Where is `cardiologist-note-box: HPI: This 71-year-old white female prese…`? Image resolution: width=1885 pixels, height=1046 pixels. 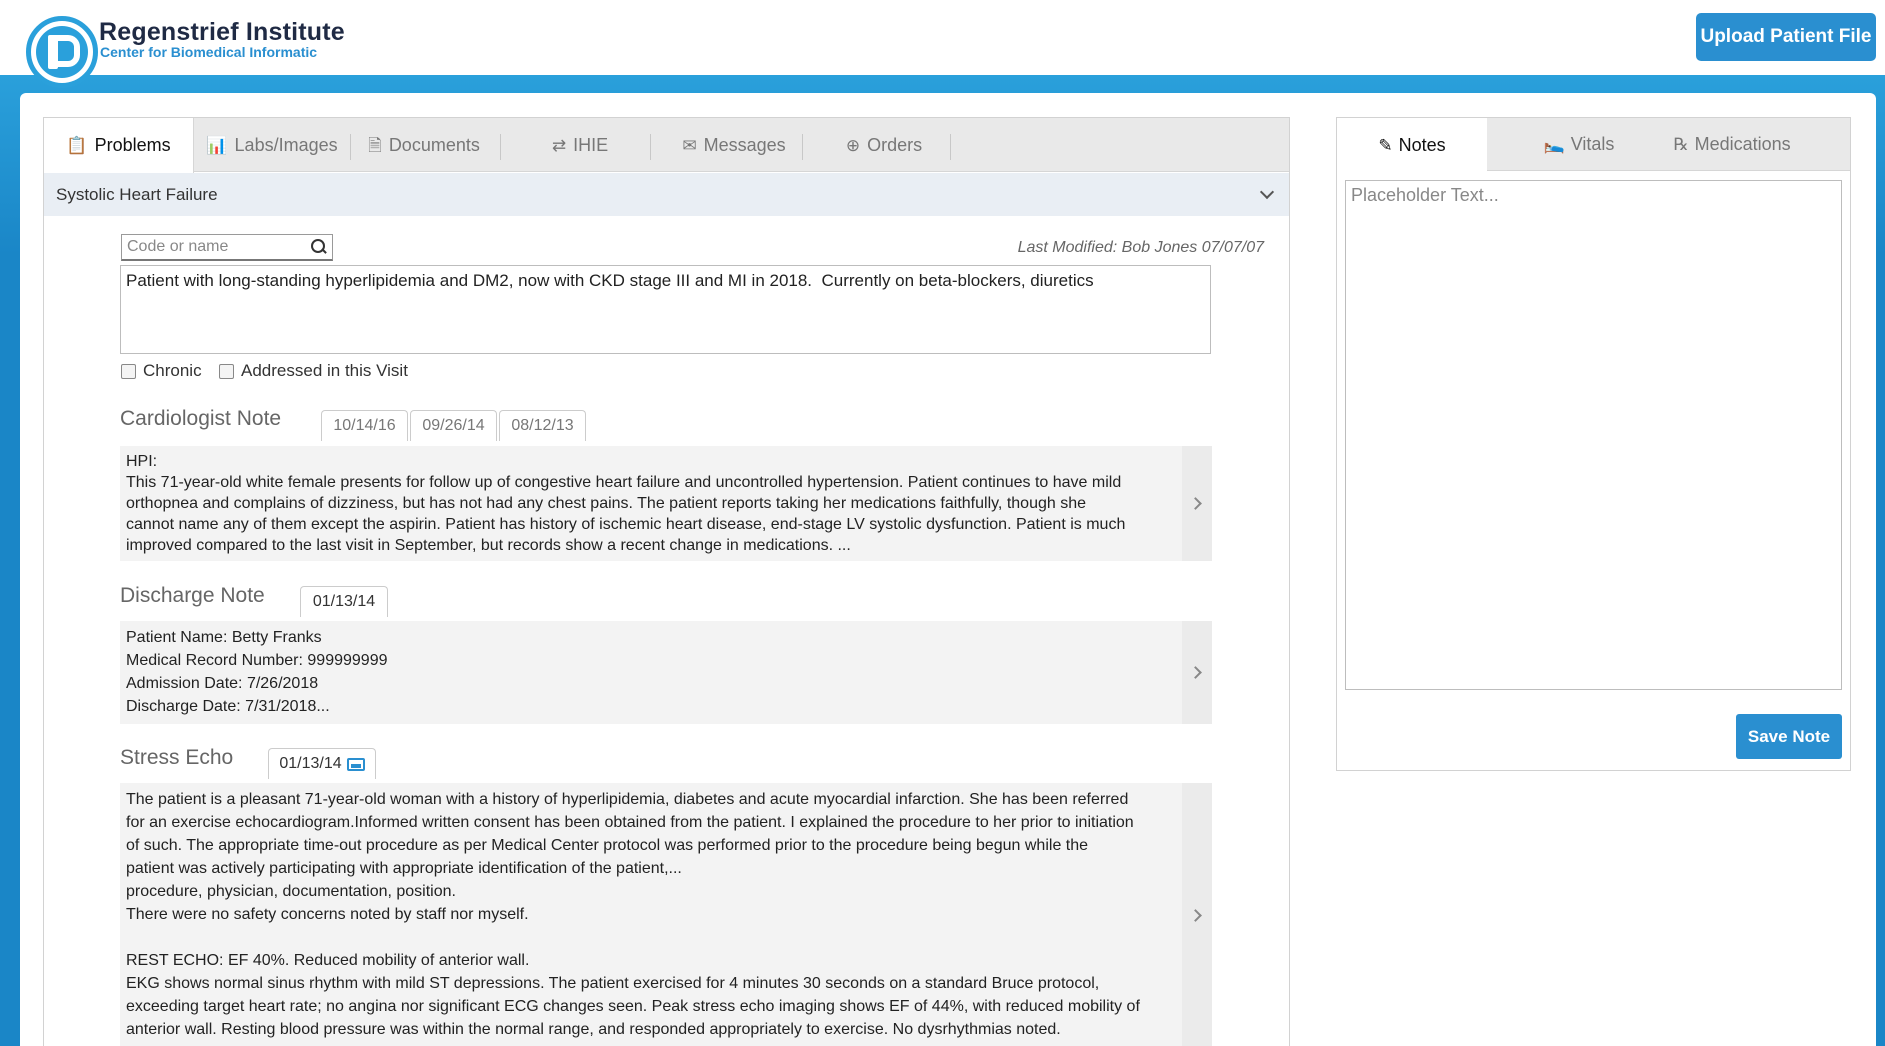
cardiologist-note-box: HPI: This 71-year-old white female prese… is located at coordinates (666, 503).